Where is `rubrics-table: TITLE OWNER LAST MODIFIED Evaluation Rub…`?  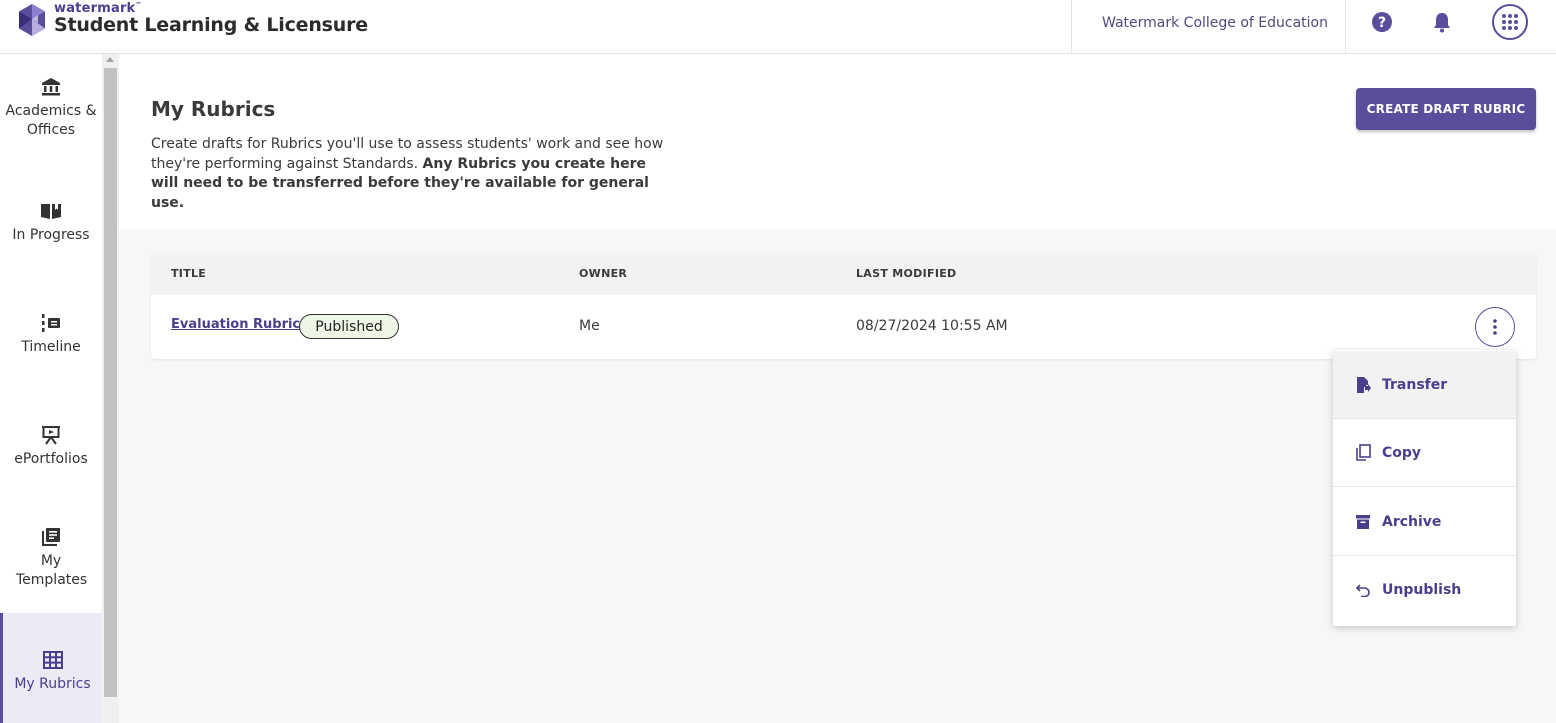 rubrics-table: TITLE OWNER LAST MODIFIED Evaluation Rub… is located at coordinates (843, 306).